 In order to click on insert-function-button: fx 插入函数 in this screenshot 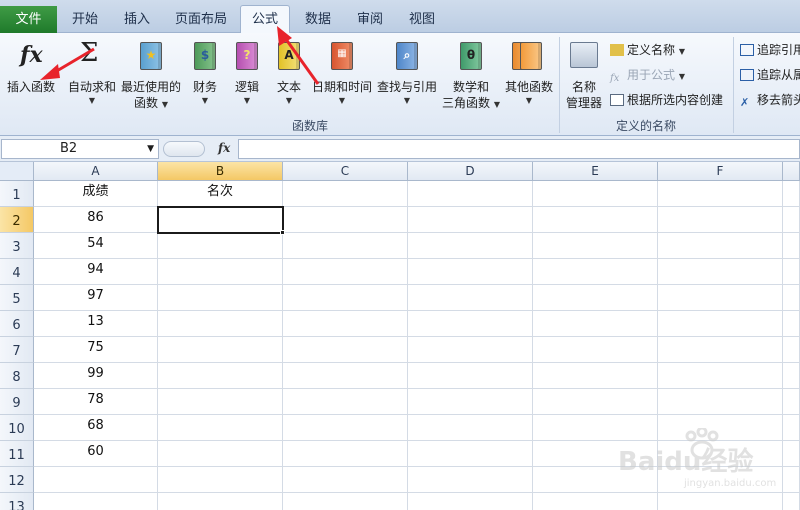, I will do `click(31, 65)`.